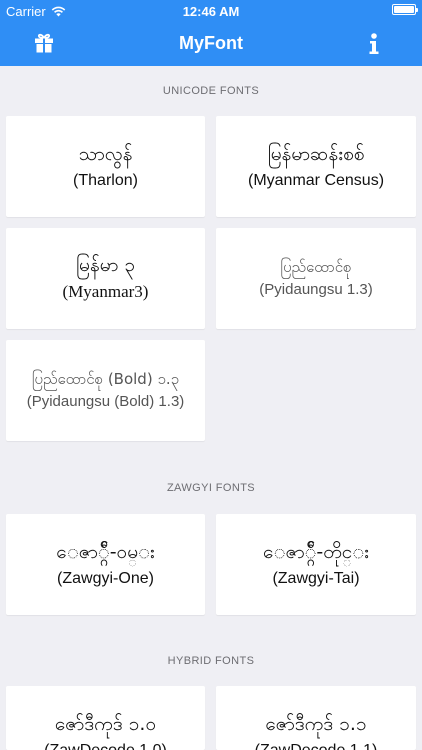 The image size is (422, 750). I want to click on font-native-name: သာလွန်, so click(105, 153).